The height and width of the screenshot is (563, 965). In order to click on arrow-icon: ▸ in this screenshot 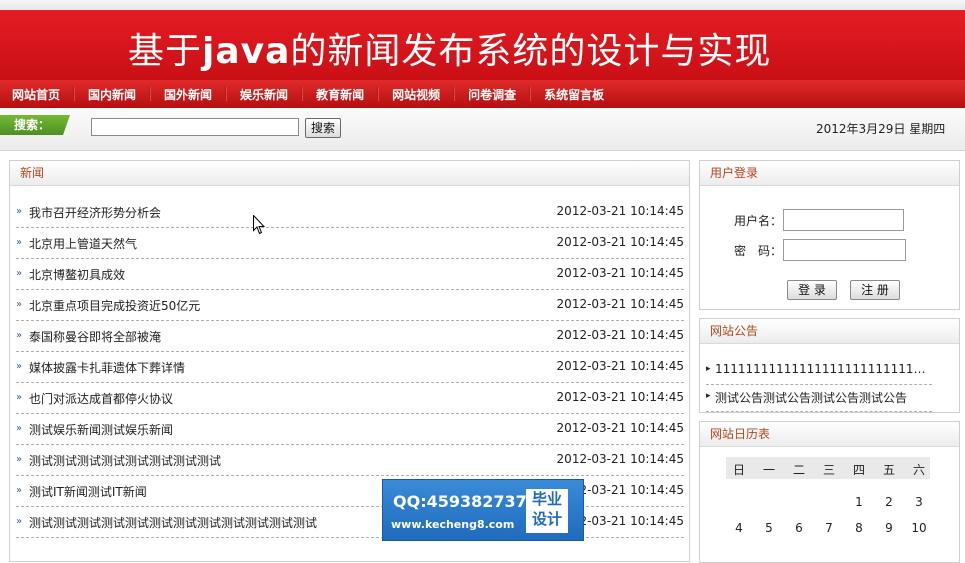, I will do `click(708, 369)`.